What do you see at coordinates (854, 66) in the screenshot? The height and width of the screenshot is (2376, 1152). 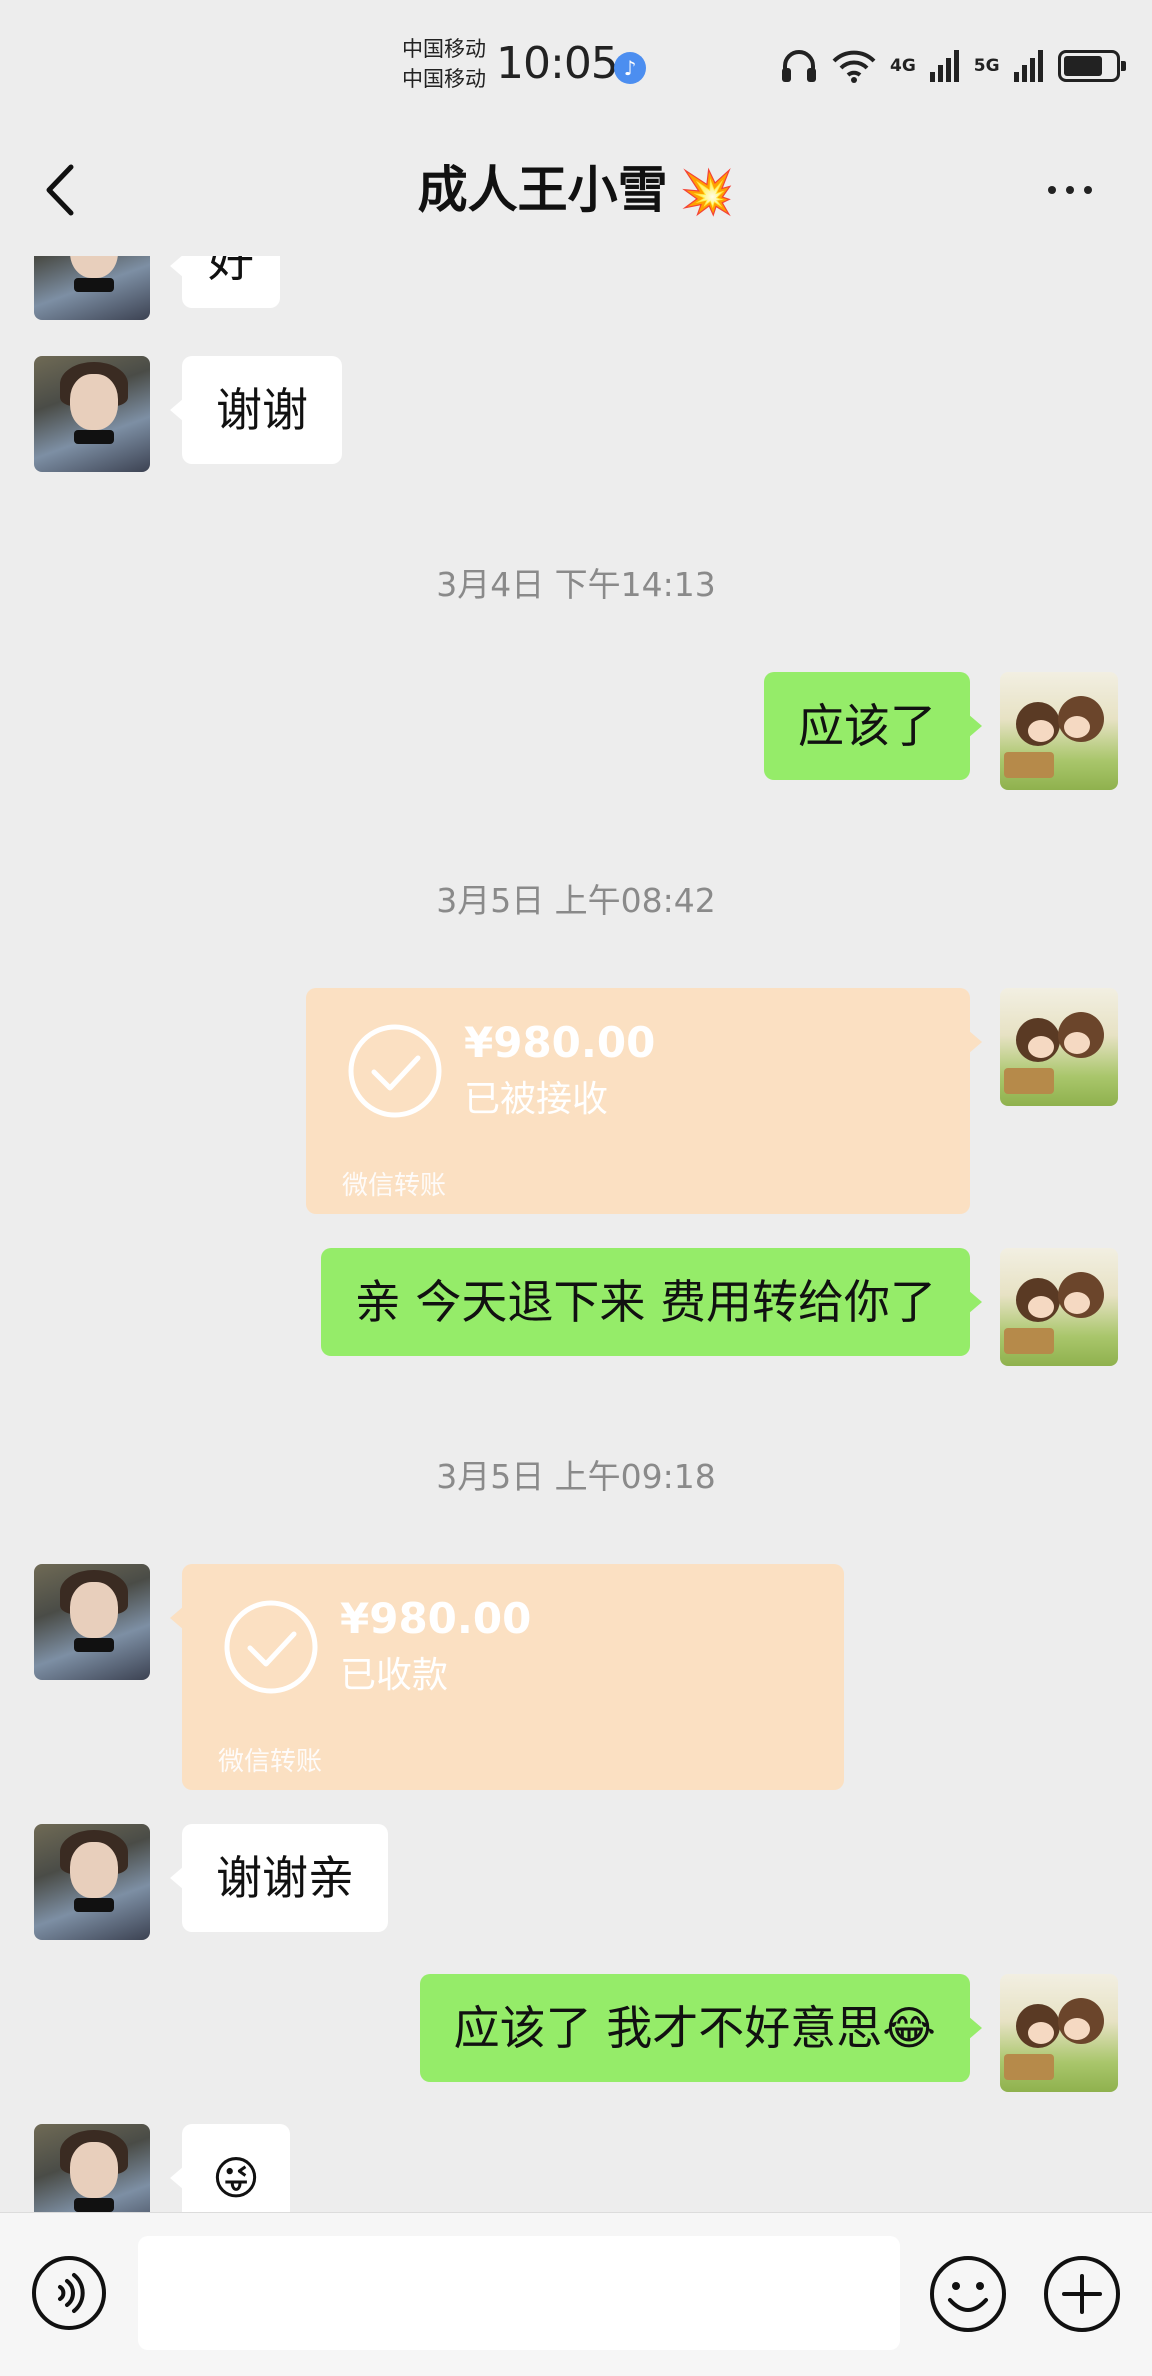 I see `wifi-icon` at bounding box center [854, 66].